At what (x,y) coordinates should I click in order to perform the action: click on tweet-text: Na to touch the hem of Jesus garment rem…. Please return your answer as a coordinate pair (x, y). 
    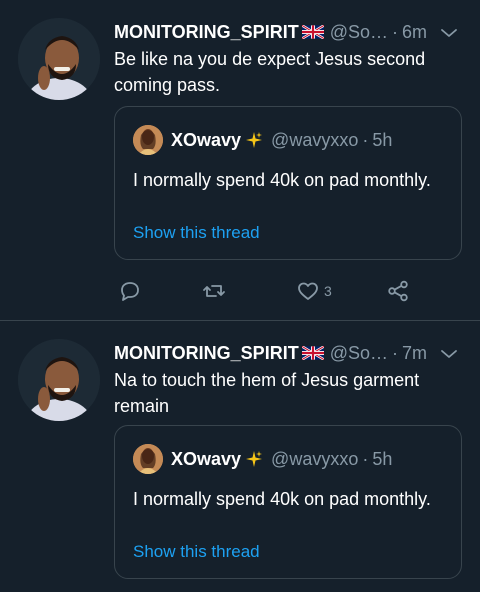
    Looking at the image, I should click on (267, 393).